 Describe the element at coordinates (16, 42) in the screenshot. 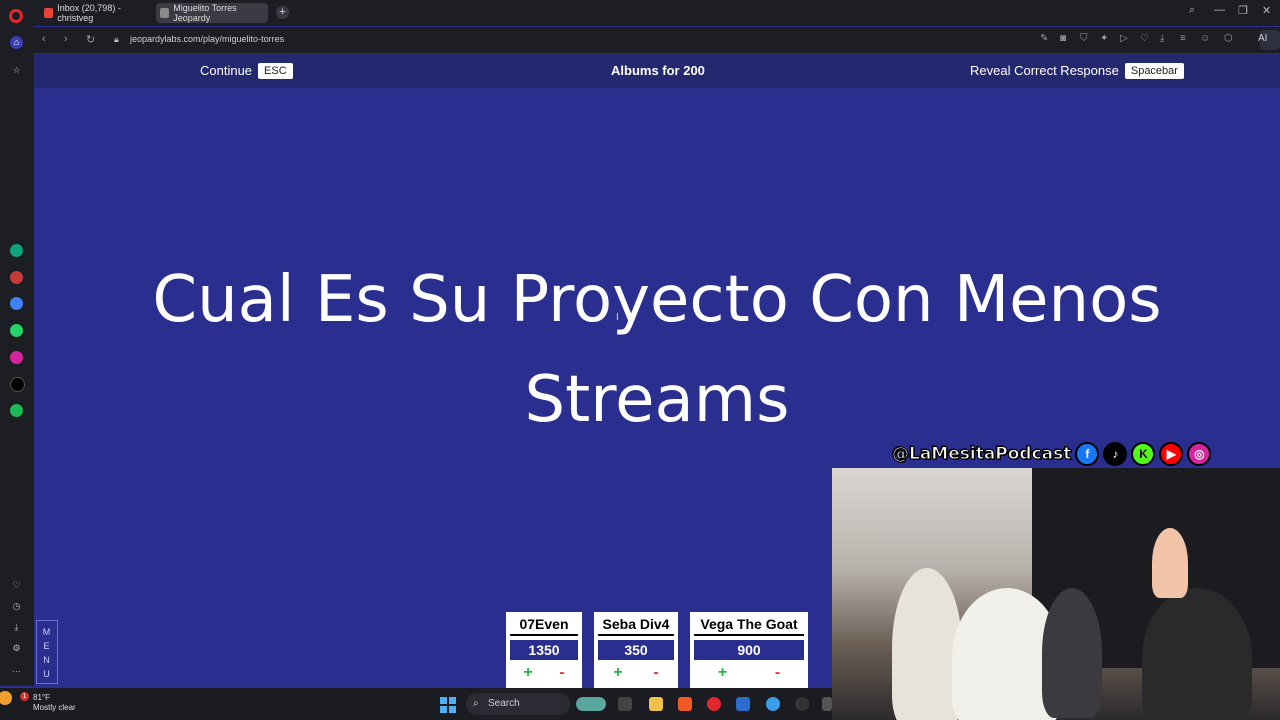

I see `home-icon: ⌂` at that location.